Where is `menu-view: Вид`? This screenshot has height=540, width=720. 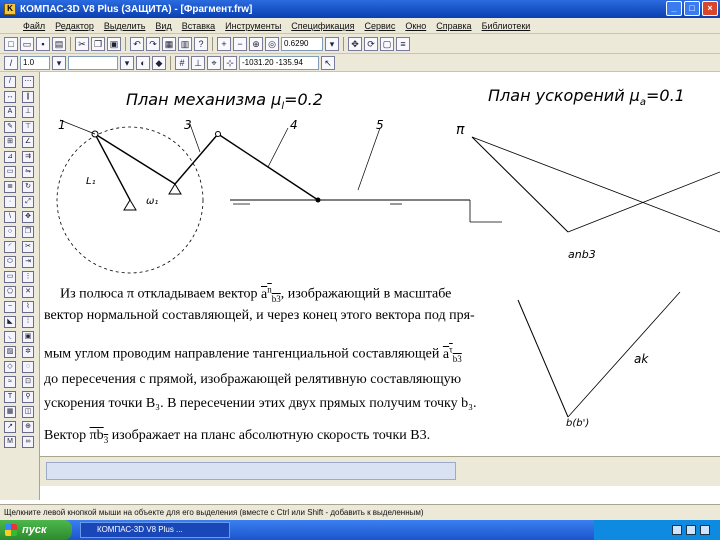 menu-view: Вид is located at coordinates (163, 26).